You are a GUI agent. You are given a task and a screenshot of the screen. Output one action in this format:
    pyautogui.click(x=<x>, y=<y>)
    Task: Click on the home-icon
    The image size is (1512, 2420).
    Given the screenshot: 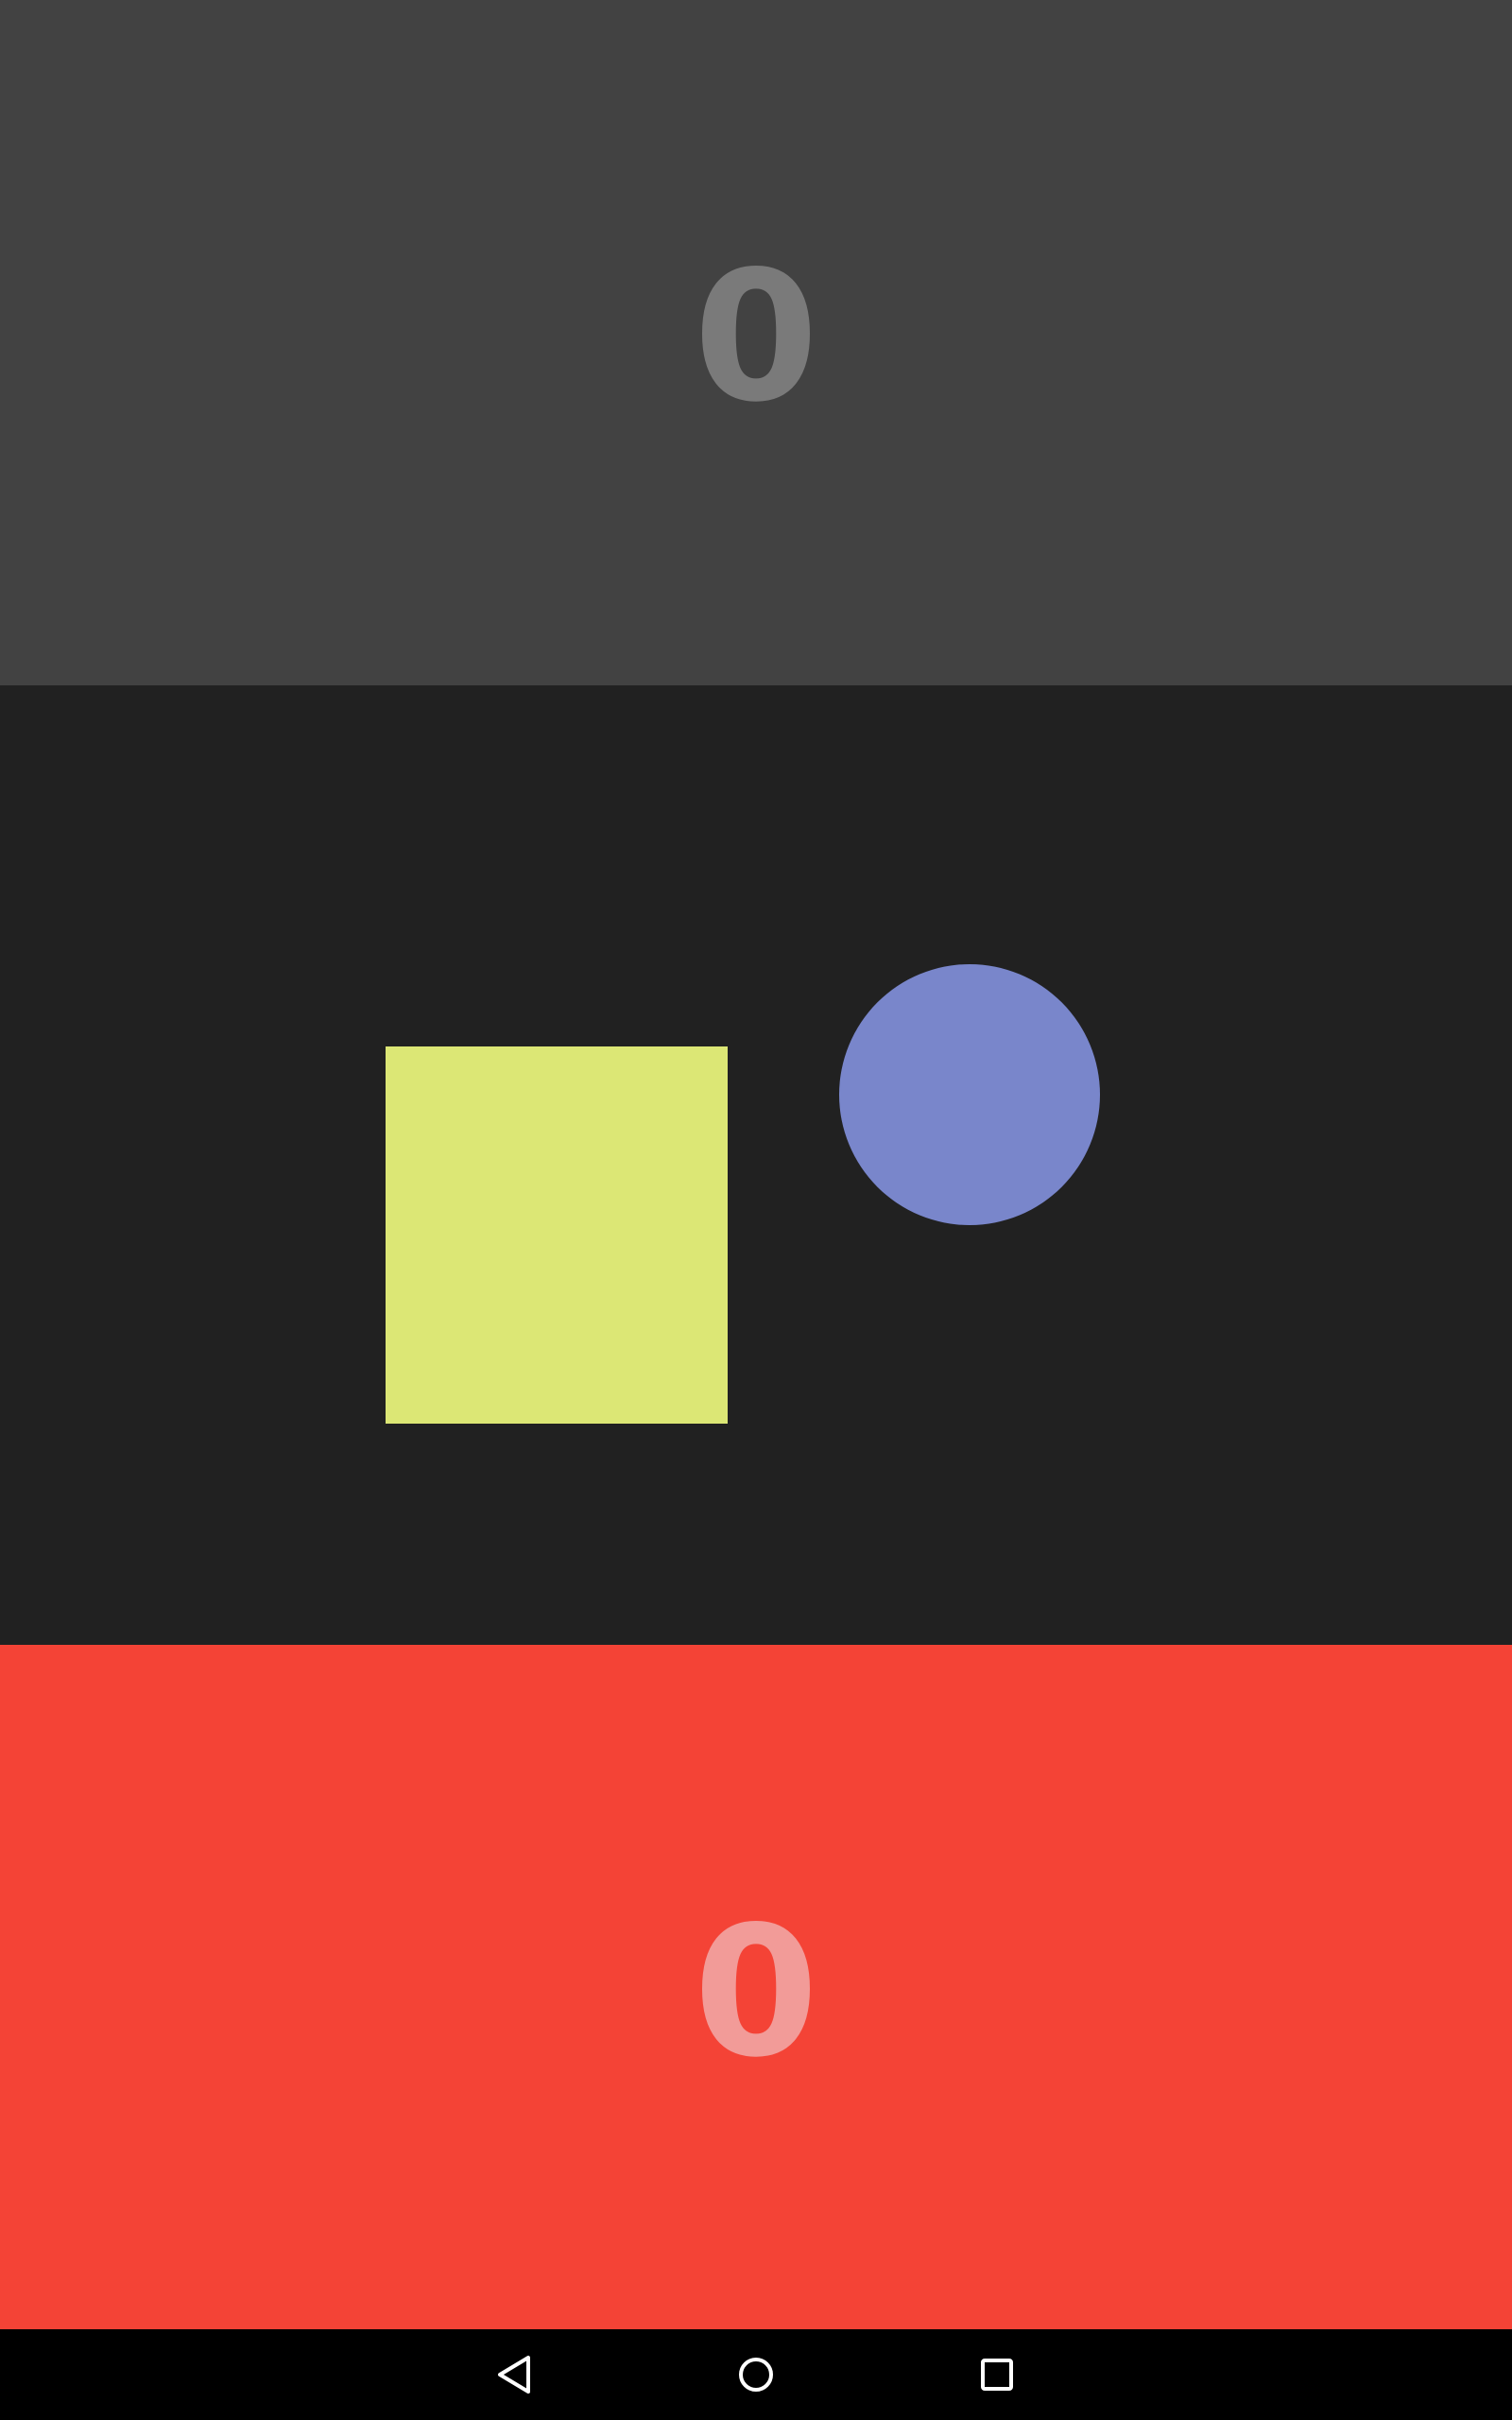 What is the action you would take?
    pyautogui.click(x=756, y=2375)
    